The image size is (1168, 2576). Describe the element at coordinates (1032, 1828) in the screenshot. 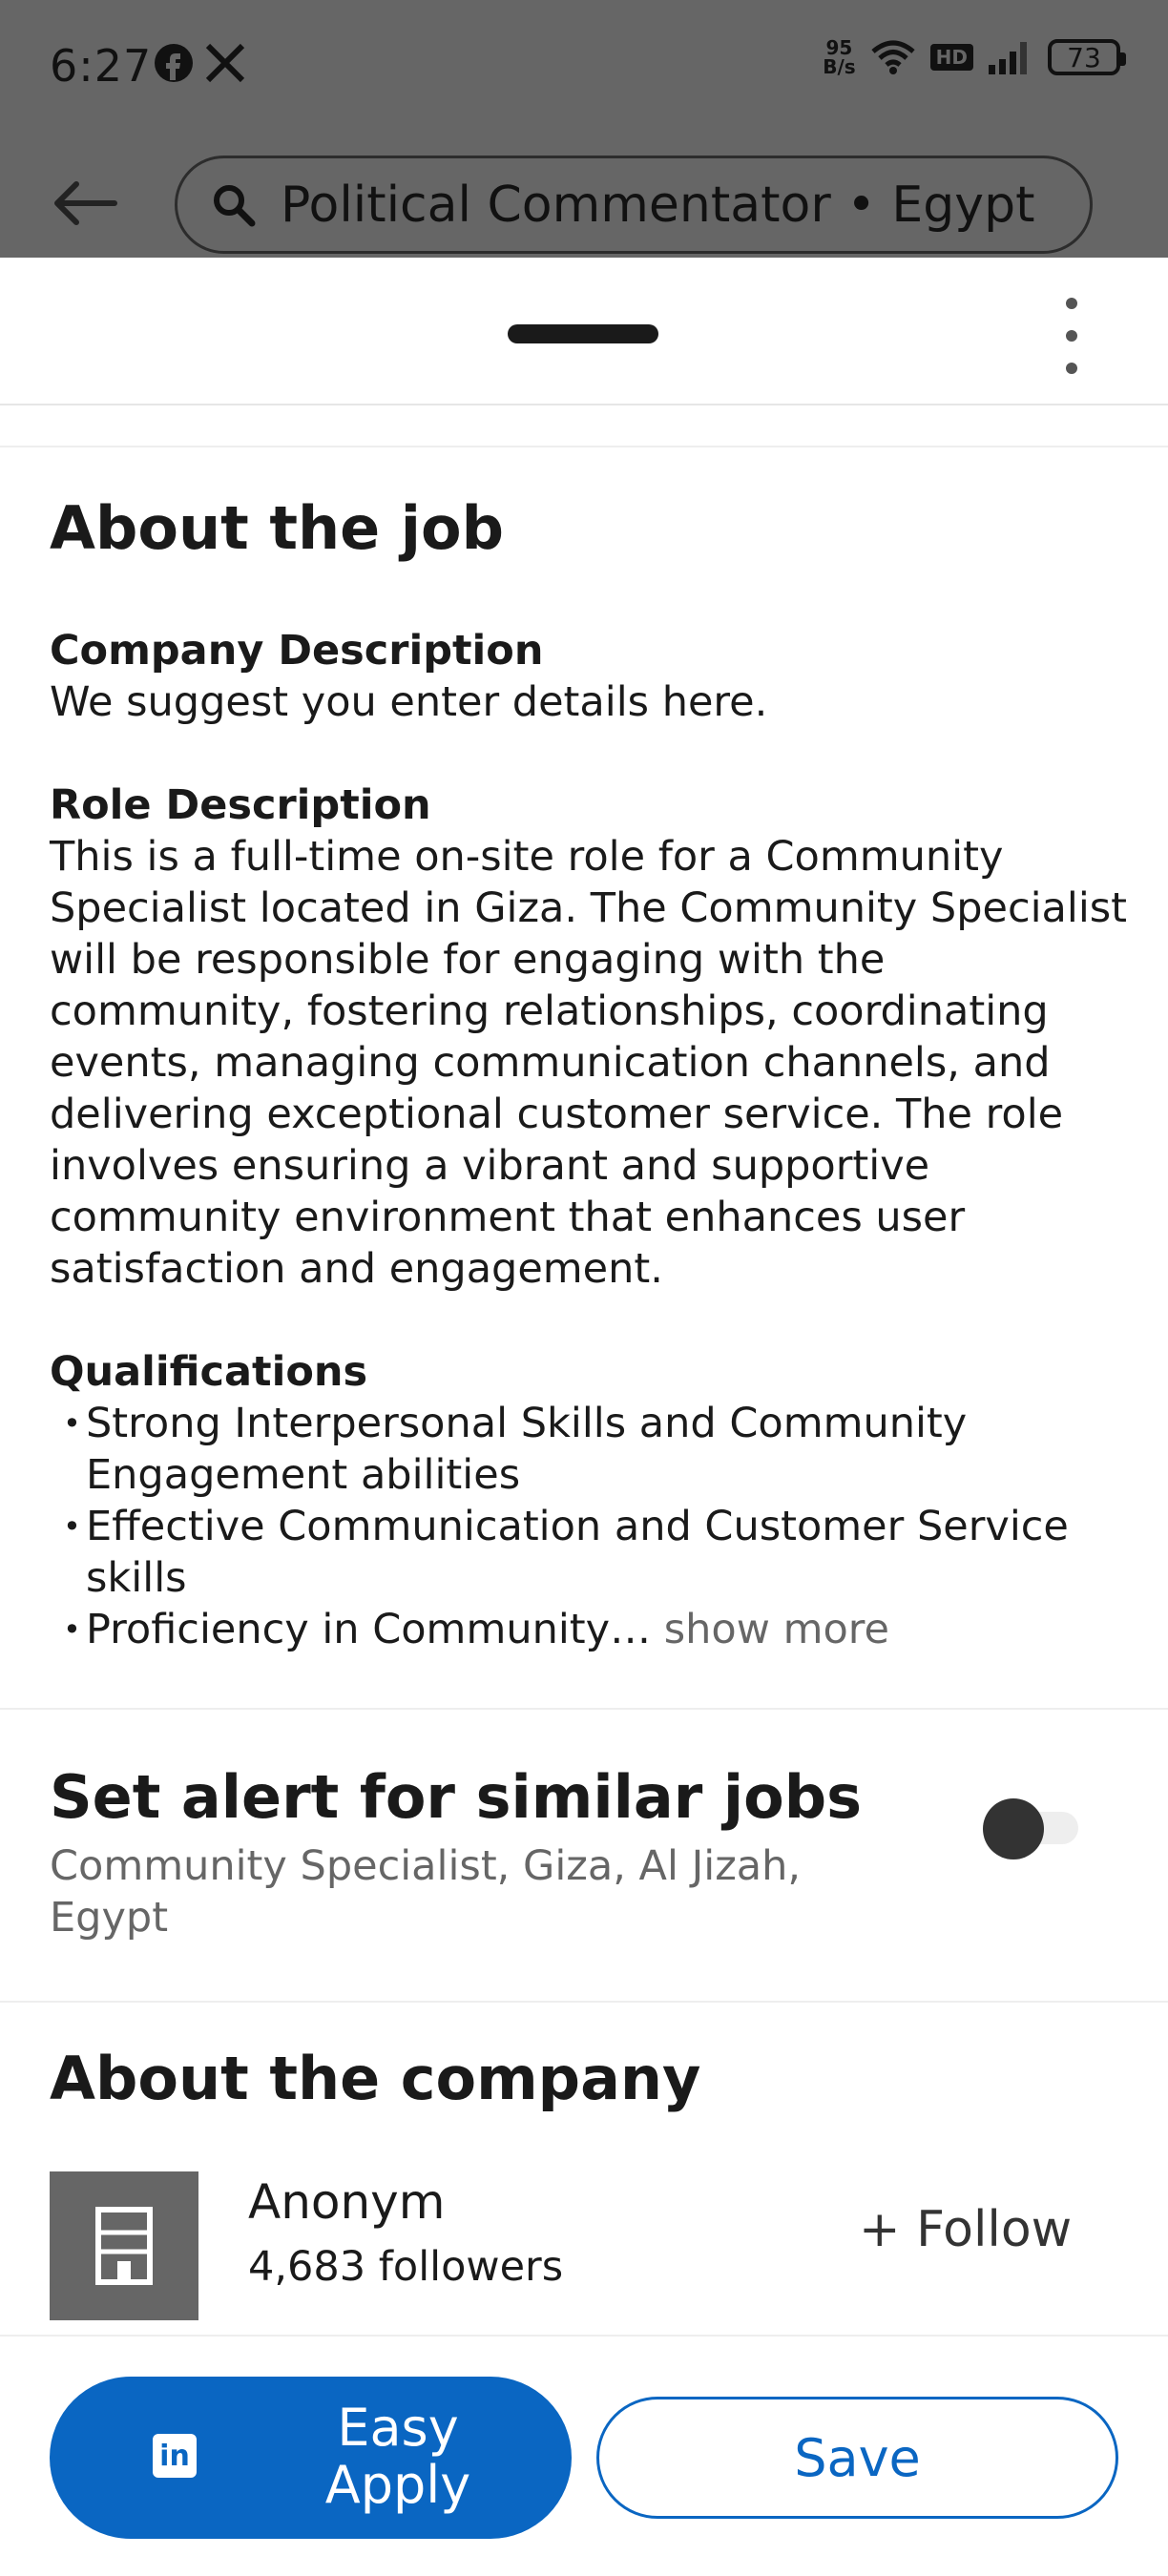

I see `job-alert-toggle` at that location.